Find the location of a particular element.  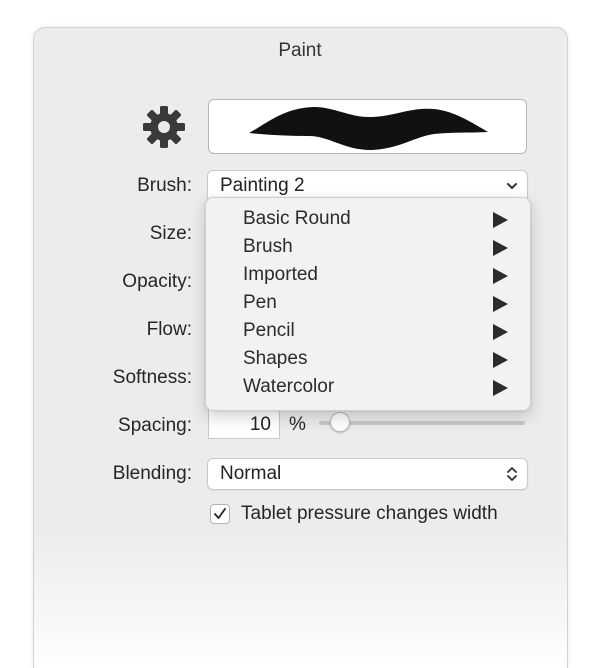

menu-item-brush: Brush is located at coordinates (368, 248).